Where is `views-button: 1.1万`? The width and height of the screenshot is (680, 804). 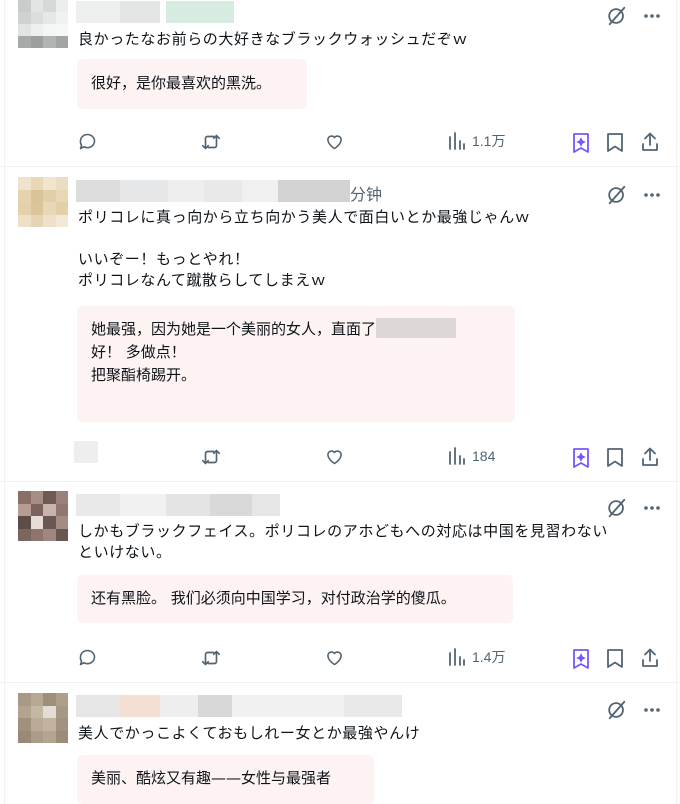 views-button: 1.1万 is located at coordinates (476, 141).